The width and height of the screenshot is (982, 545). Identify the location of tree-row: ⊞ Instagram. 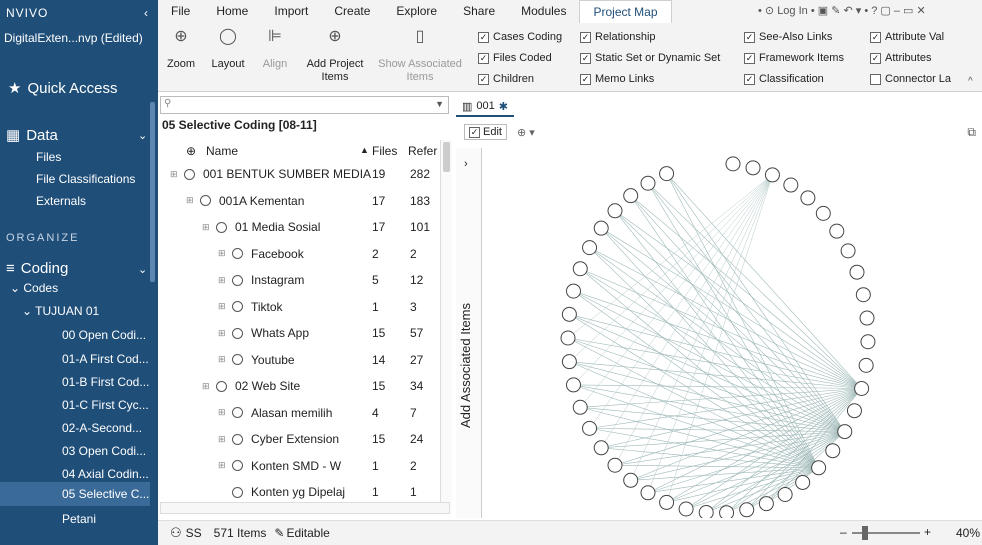
(261, 280).